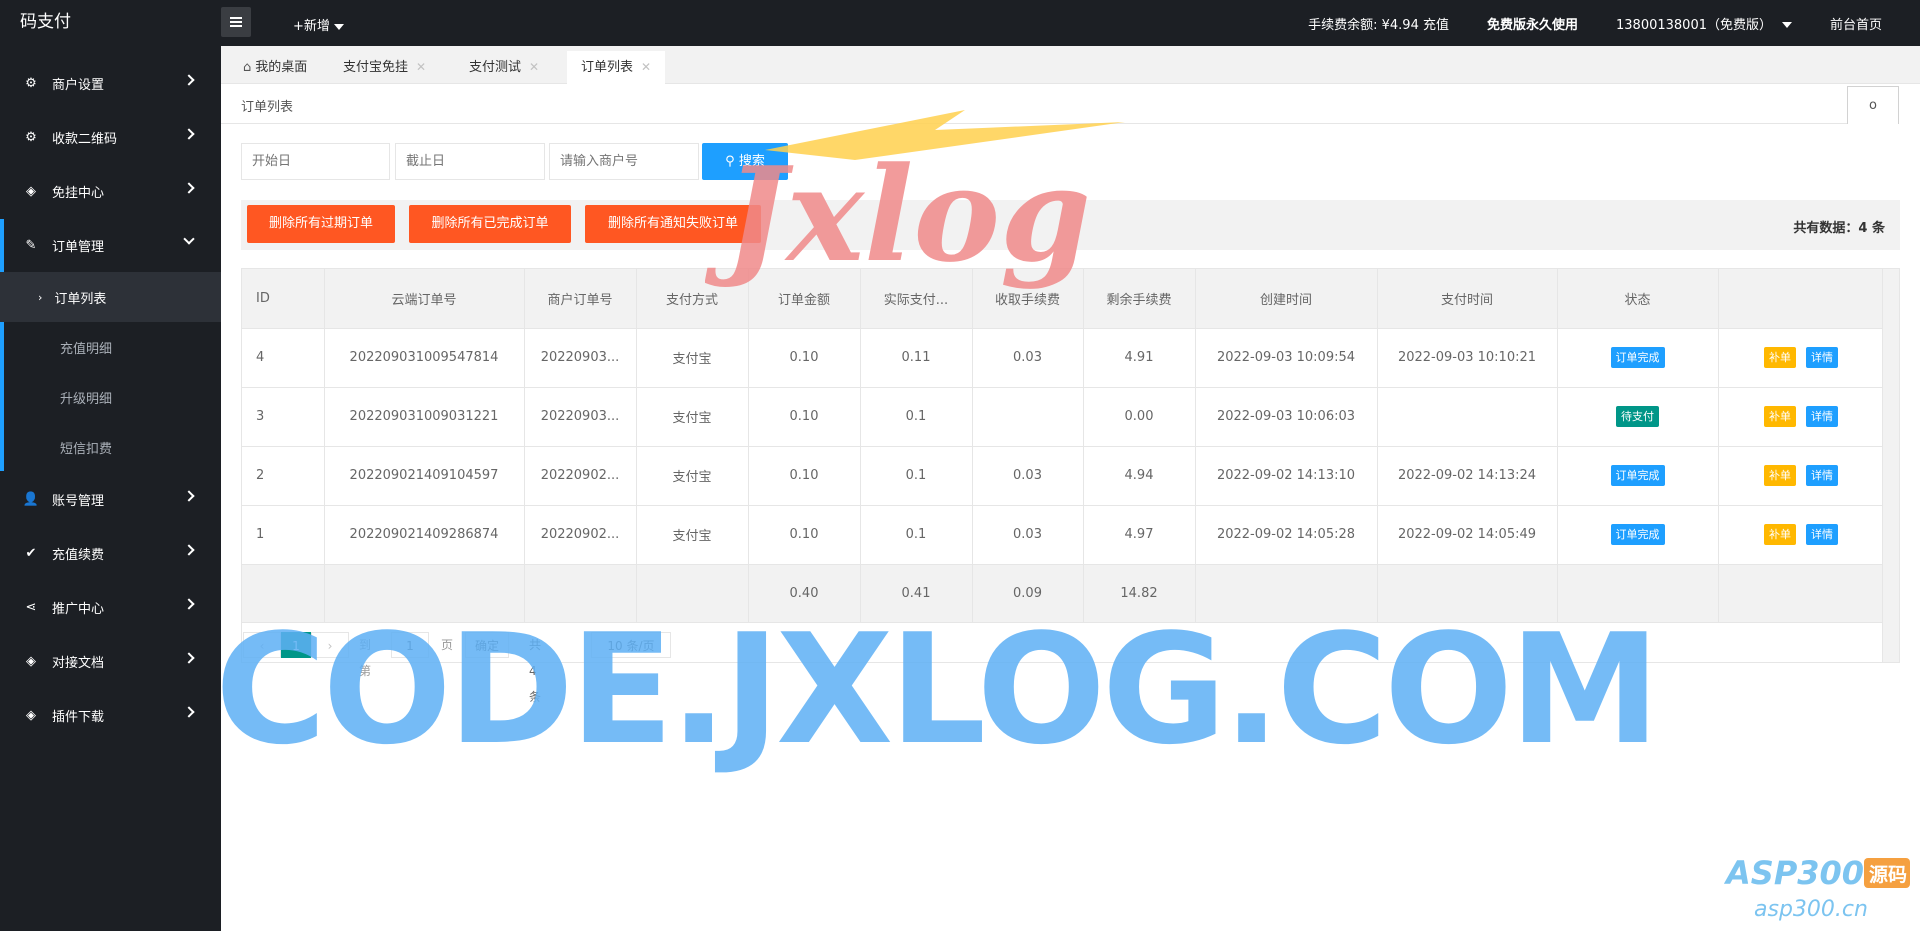  Describe the element at coordinates (1801, 593) in the screenshot. I see `sum-empty-cell` at that location.